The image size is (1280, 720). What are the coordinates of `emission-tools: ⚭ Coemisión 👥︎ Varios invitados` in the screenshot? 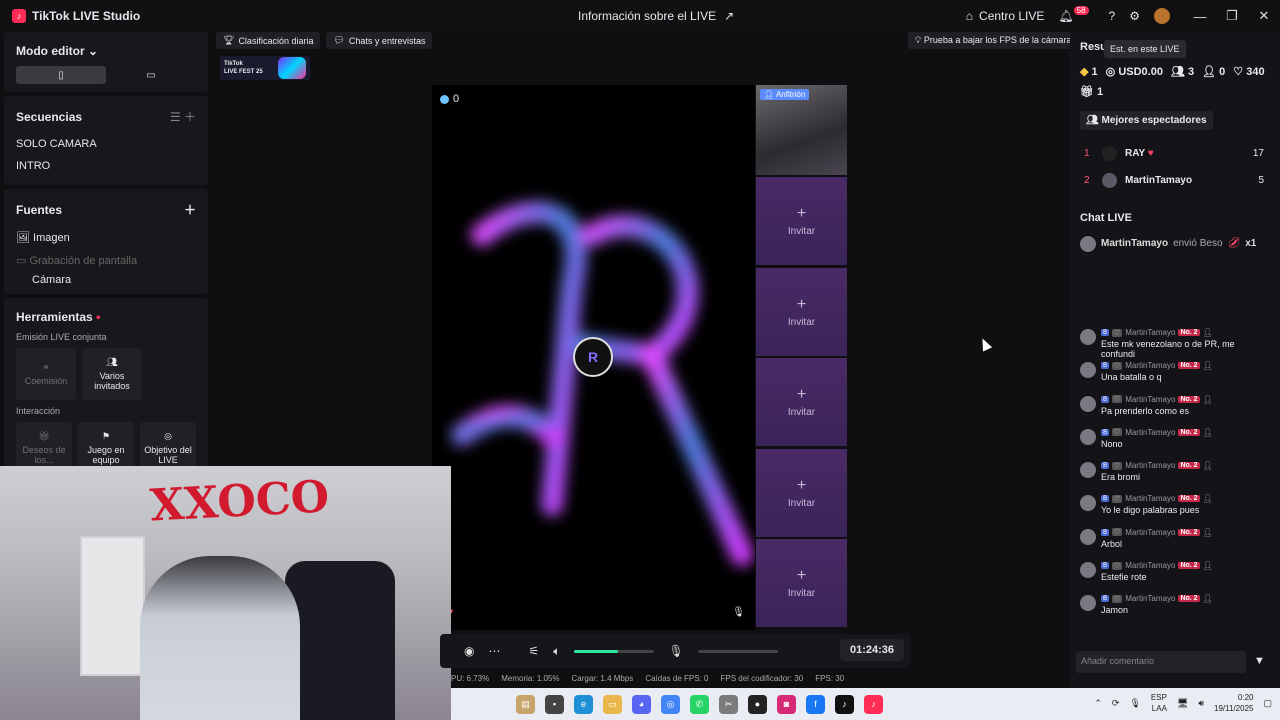 It's located at (106, 374).